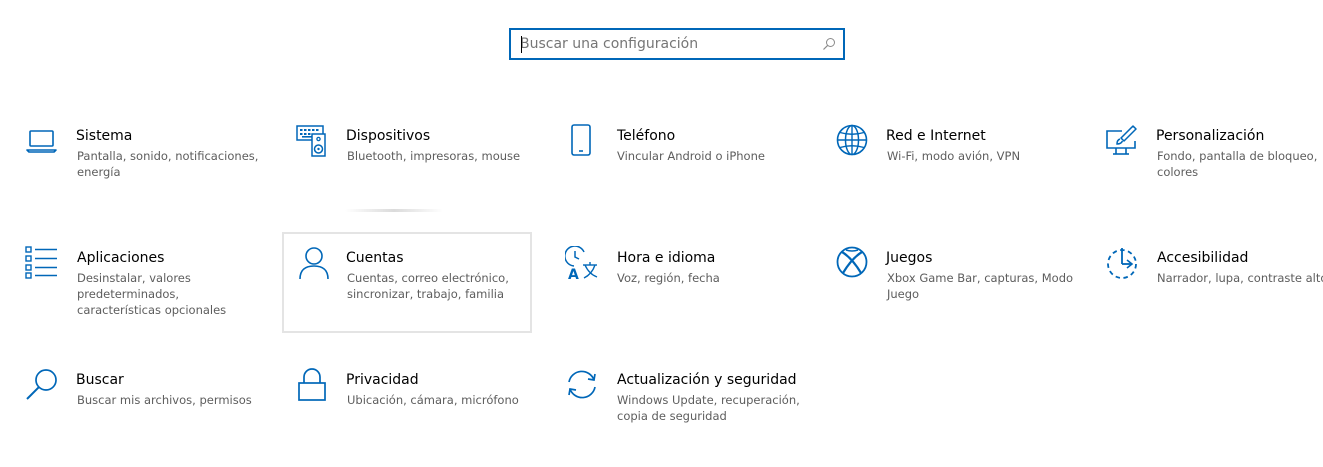  I want to click on search-box, so click(677, 44).